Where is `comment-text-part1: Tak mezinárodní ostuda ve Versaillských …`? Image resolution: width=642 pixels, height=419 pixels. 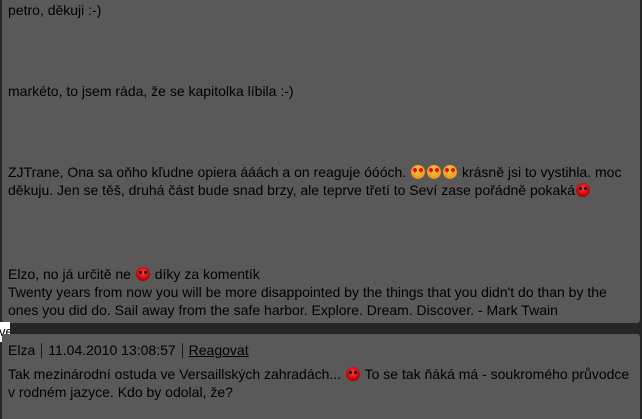
comment-text-part1: Tak mezinárodní ostuda ve Versaillských … is located at coordinates (175, 374).